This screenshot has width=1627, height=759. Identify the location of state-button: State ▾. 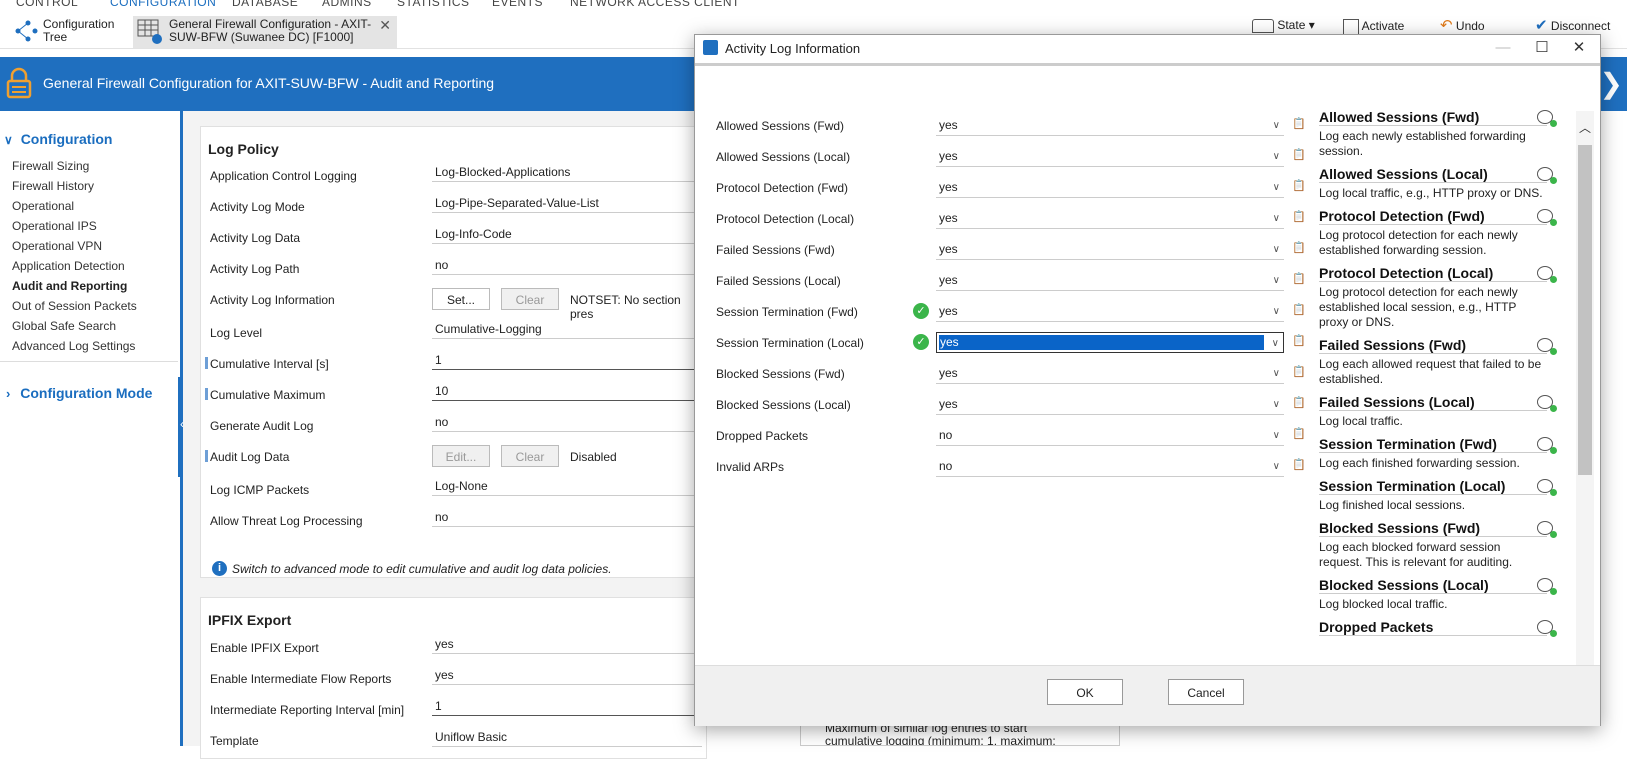
(1283, 26).